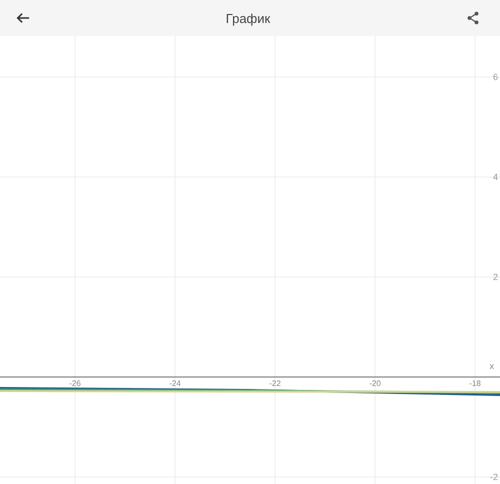 Image resolution: width=500 pixels, height=484 pixels. Describe the element at coordinates (75, 383) in the screenshot. I see `tick-label: -26` at that location.